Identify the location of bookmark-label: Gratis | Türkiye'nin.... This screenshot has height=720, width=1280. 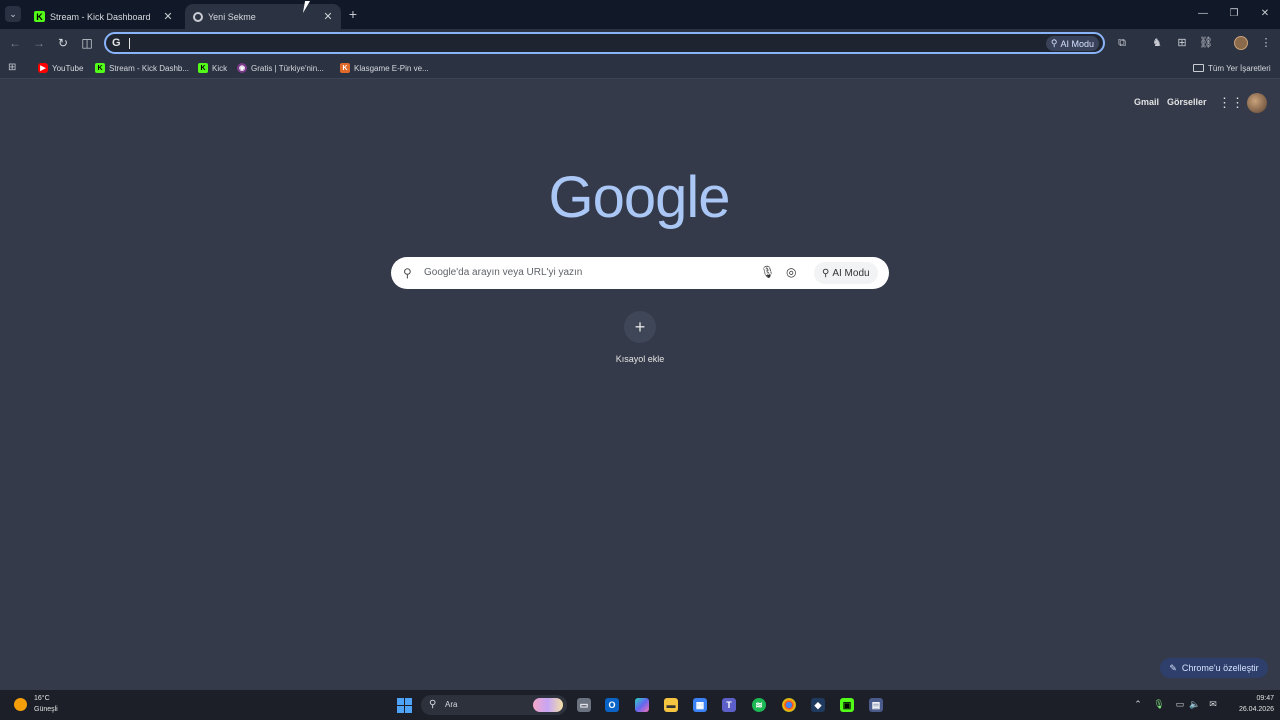
(287, 68).